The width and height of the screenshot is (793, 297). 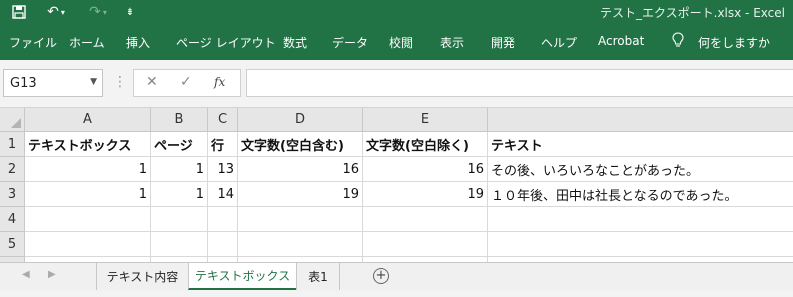 I want to click on sheet-prev-icon: ◀, so click(x=26, y=274).